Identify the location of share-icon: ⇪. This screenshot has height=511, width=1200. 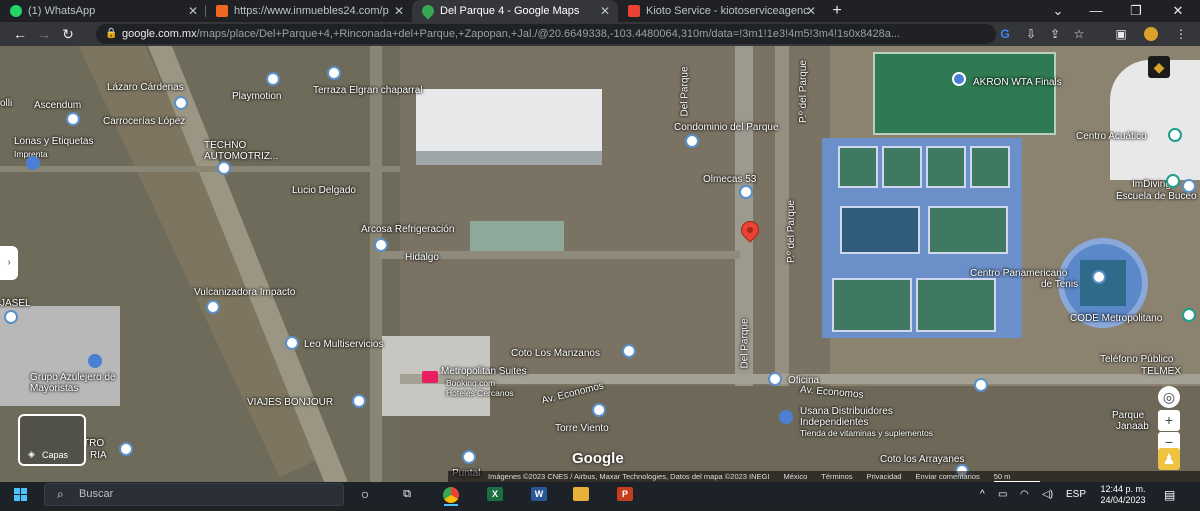
(1055, 34).